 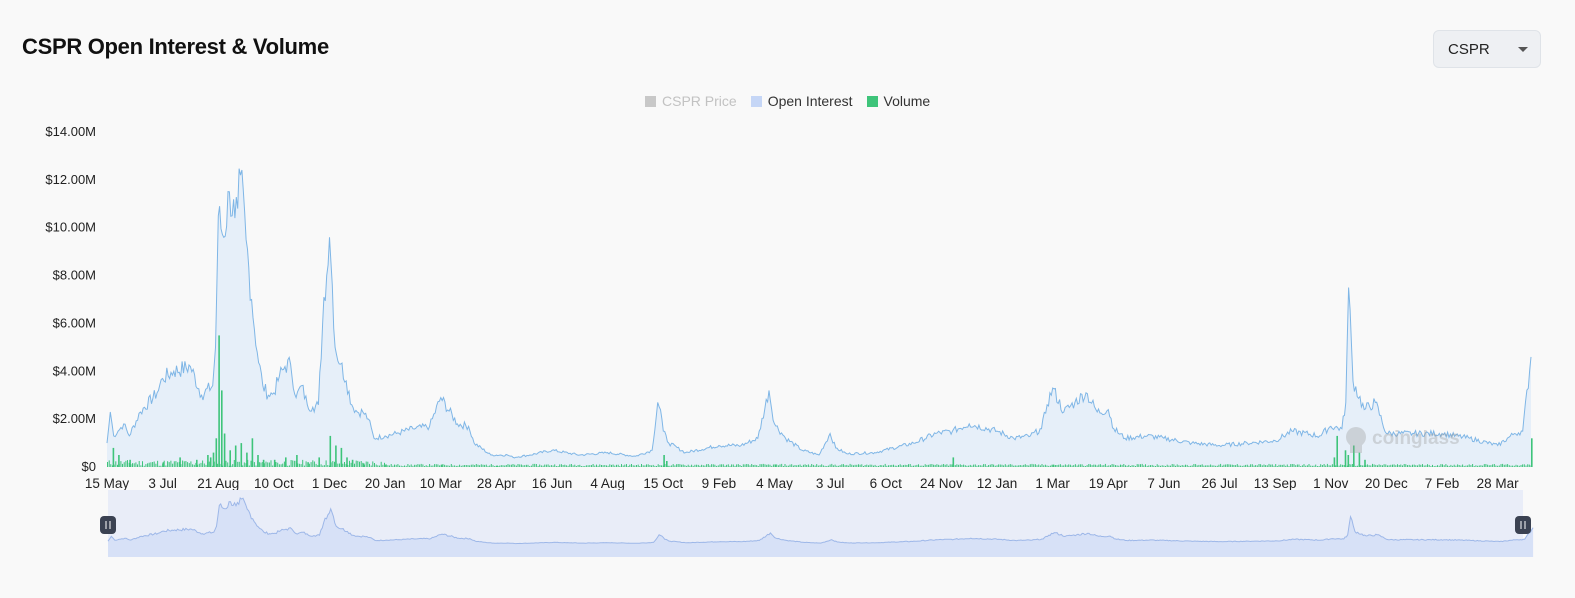 What do you see at coordinates (941, 483) in the screenshot?
I see `x-tick-label: 24 Nov` at bounding box center [941, 483].